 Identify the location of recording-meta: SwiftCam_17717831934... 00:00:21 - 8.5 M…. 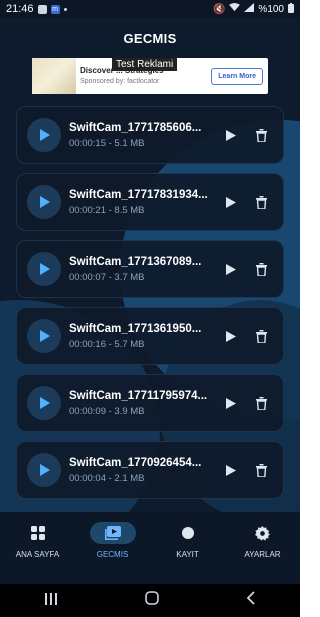
(141, 202).